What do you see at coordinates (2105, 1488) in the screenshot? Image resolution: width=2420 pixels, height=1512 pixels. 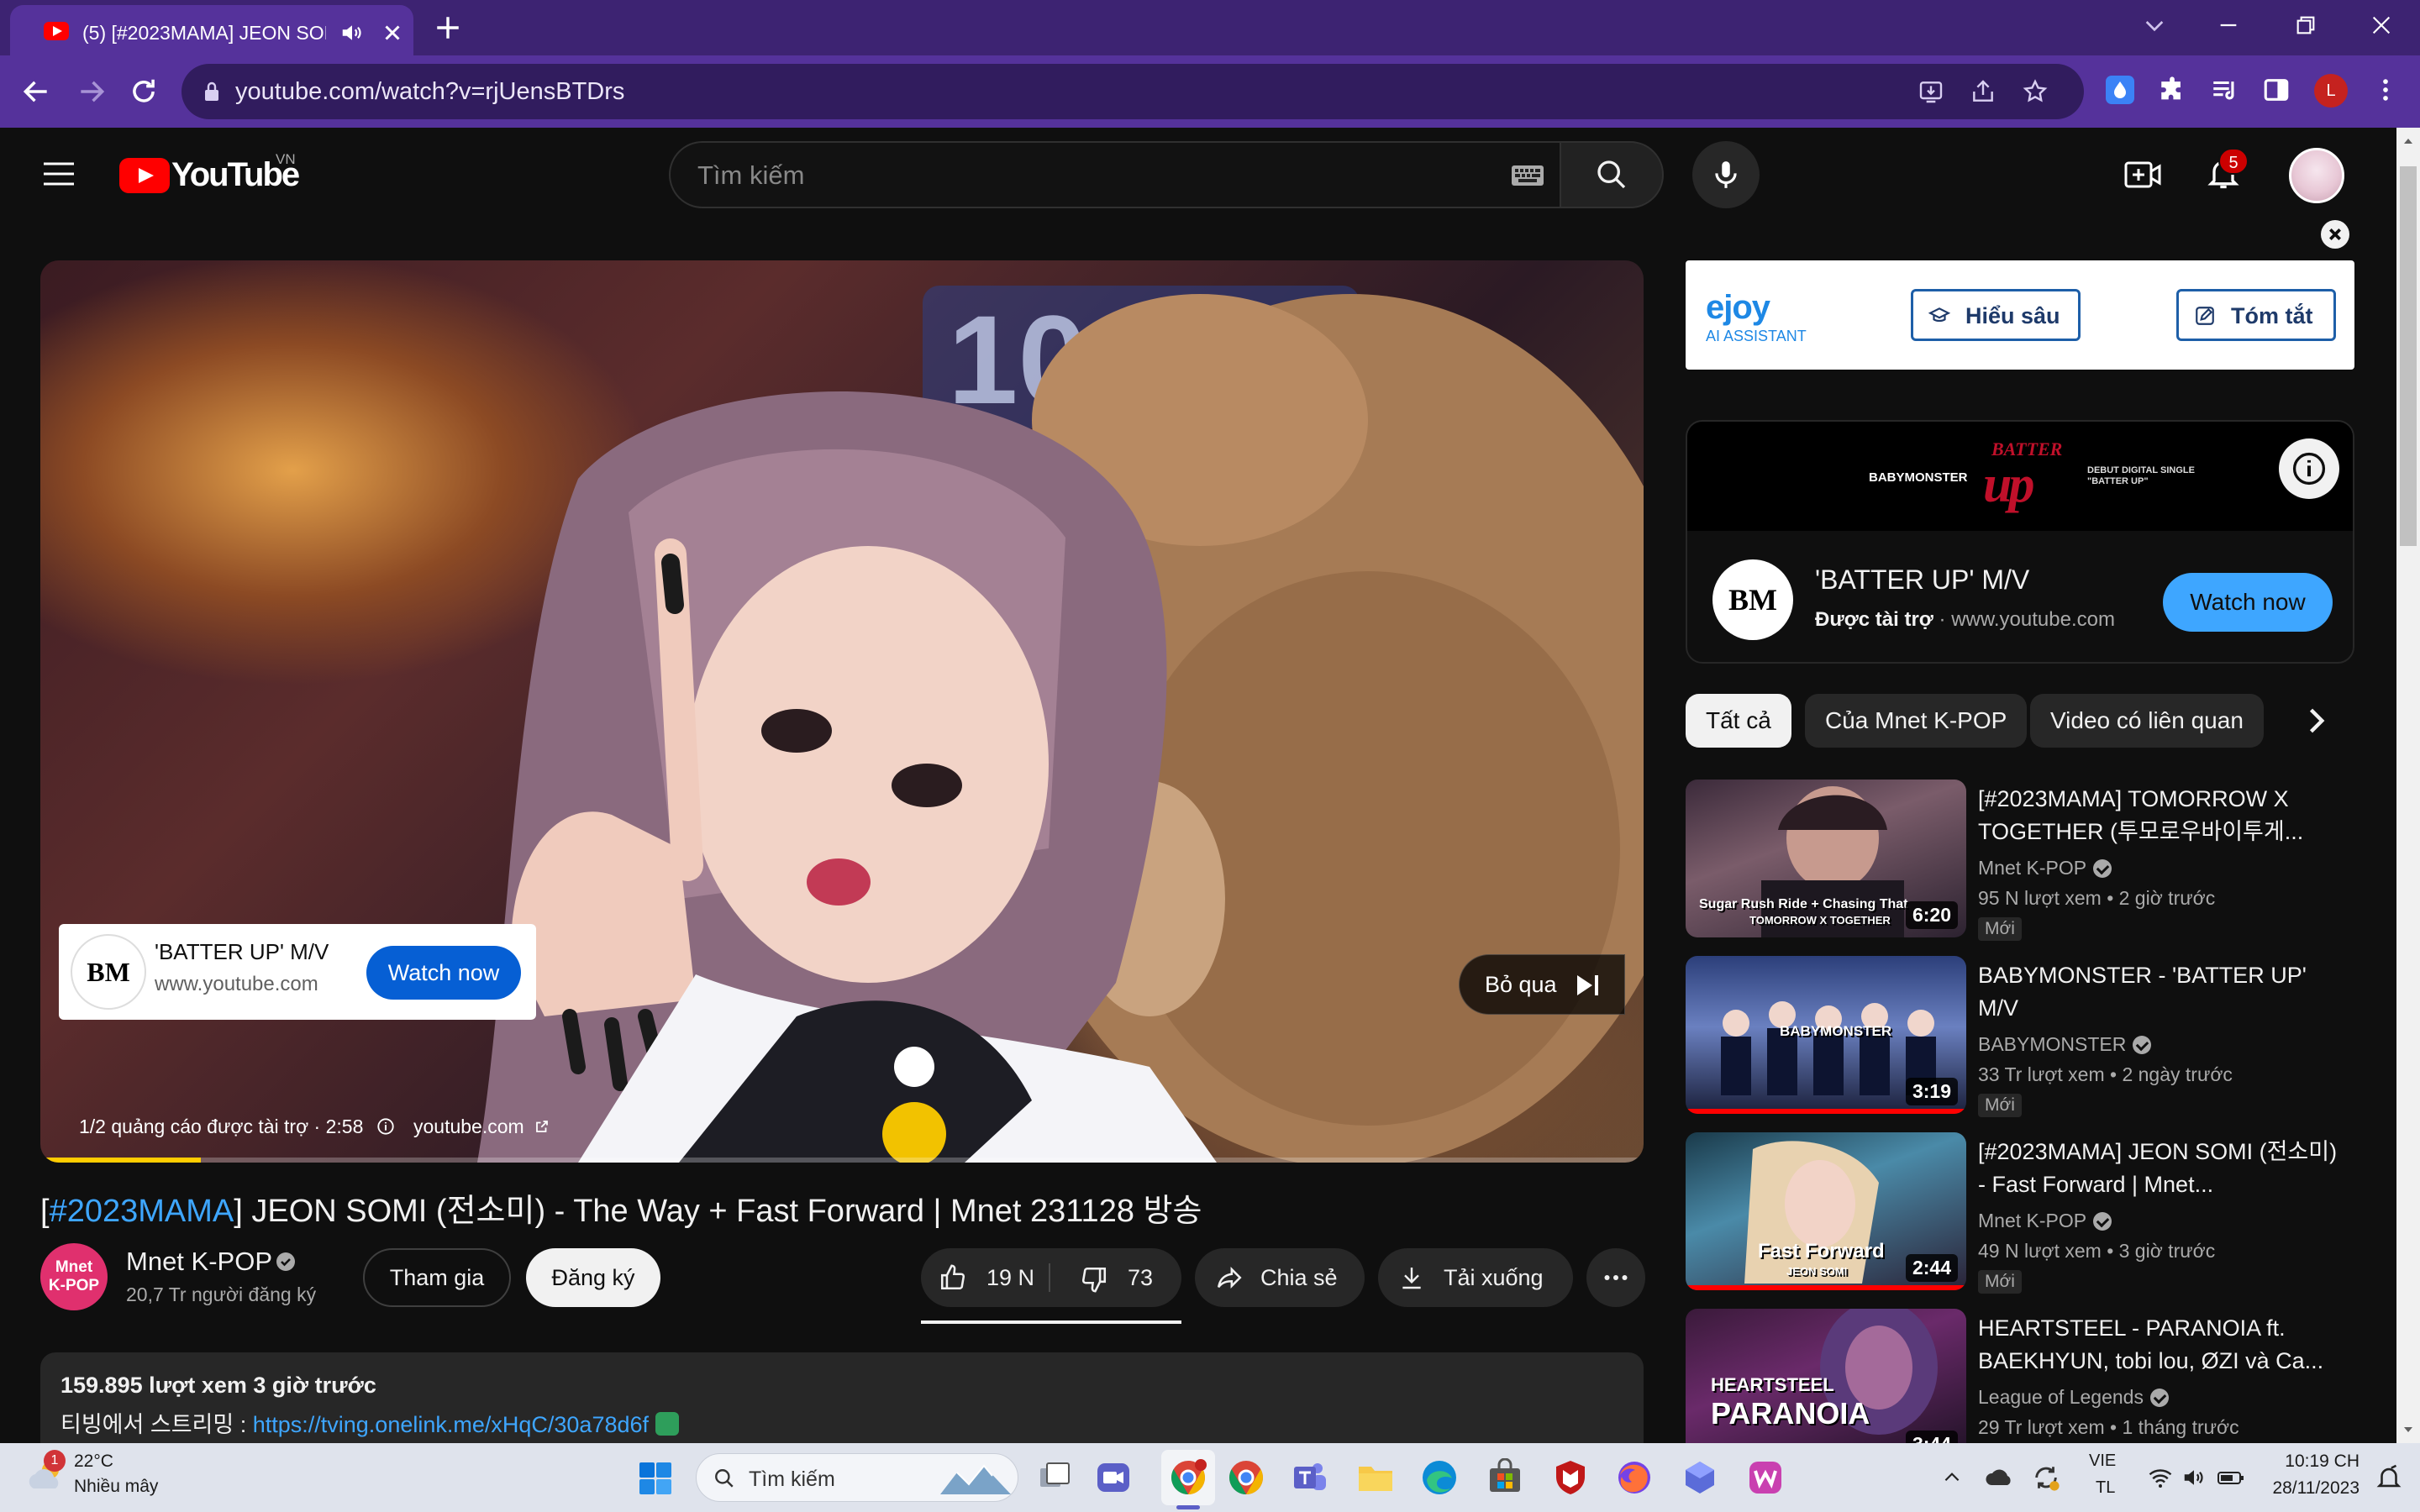 I see `input-method: TL` at bounding box center [2105, 1488].